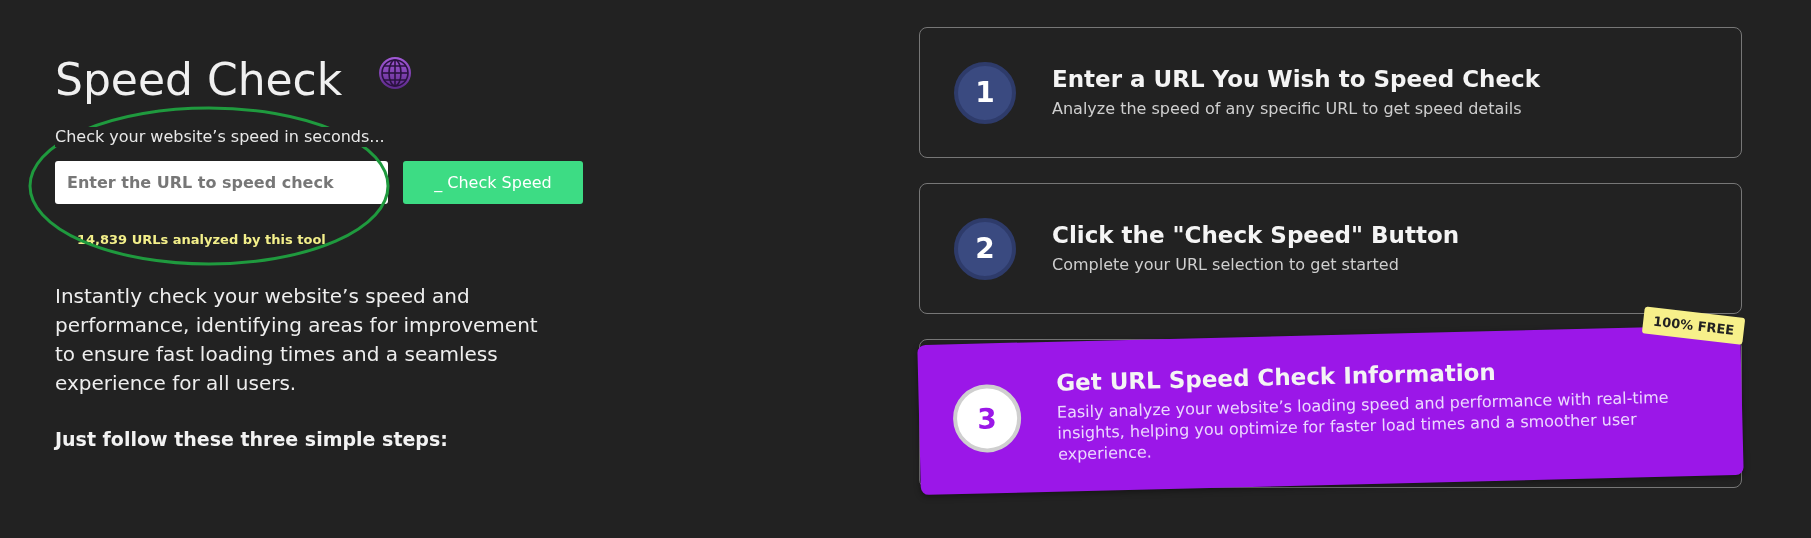 This screenshot has width=1811, height=538. I want to click on globe-icon, so click(395, 73).